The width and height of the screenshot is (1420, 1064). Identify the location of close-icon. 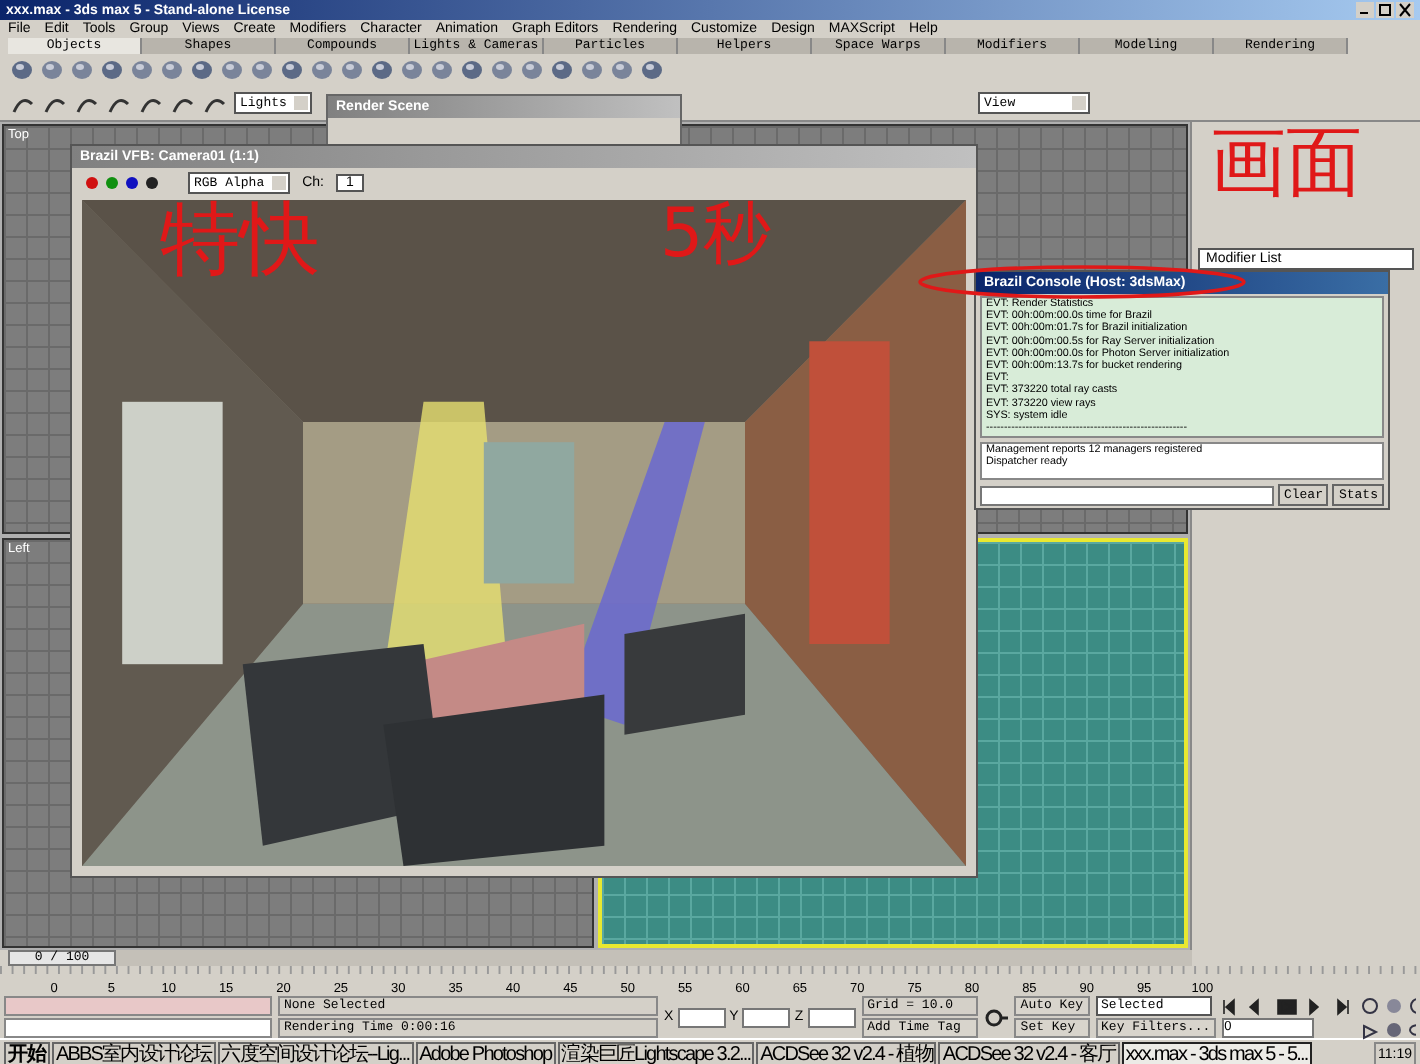
(1405, 10).